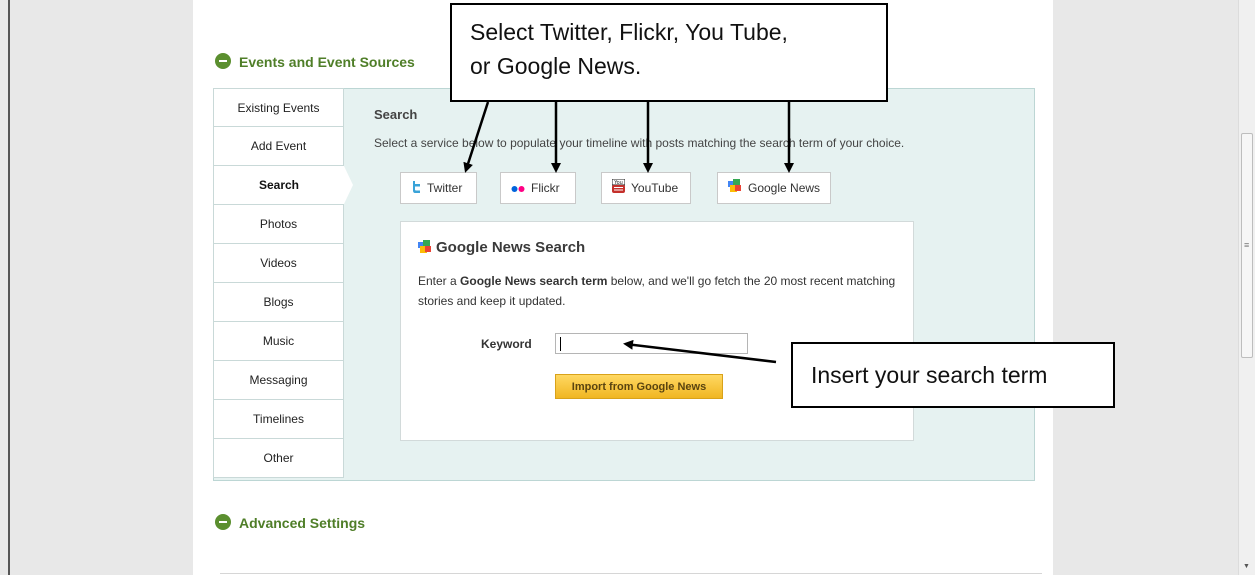 The width and height of the screenshot is (1255, 575). I want to click on desc-bold-text: Google News search term, so click(534, 281).